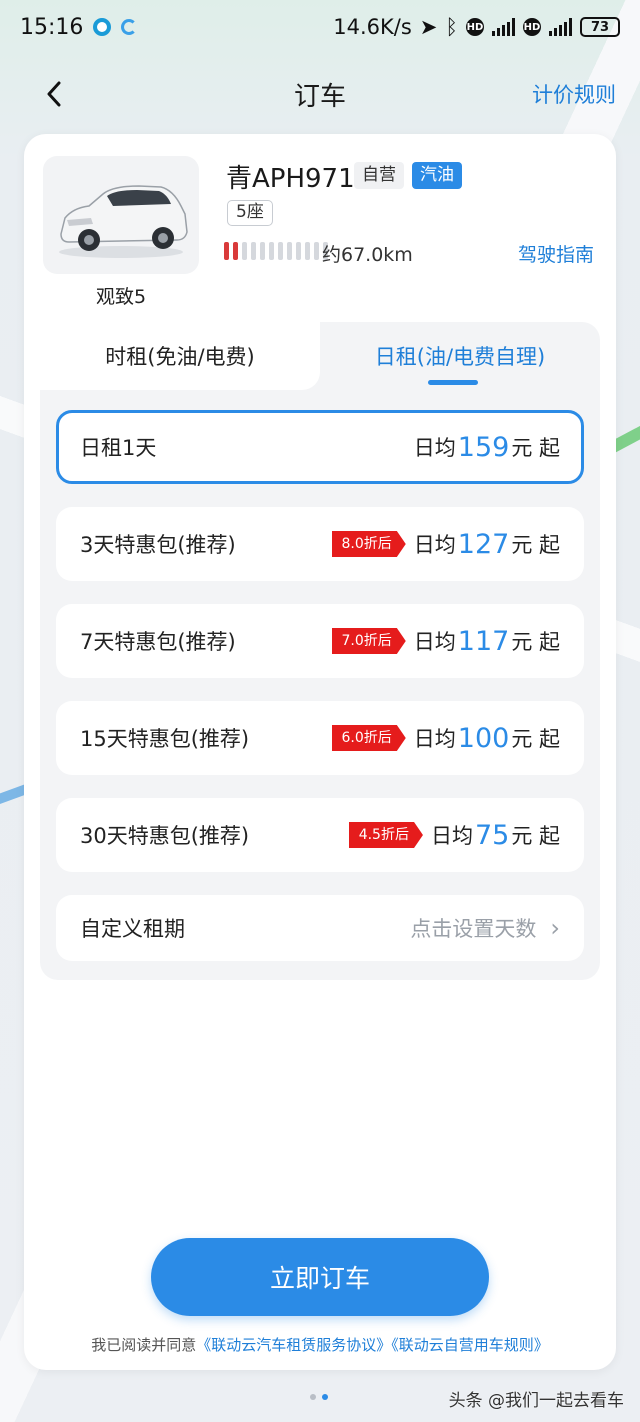 This screenshot has height=1422, width=640. I want to click on watermark: 头条 @我们一起去看车, so click(536, 1401).